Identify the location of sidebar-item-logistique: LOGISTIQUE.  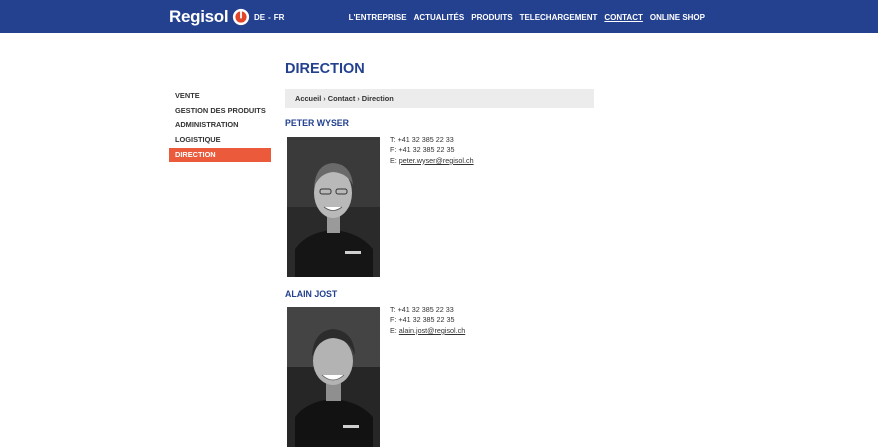
(220, 140).